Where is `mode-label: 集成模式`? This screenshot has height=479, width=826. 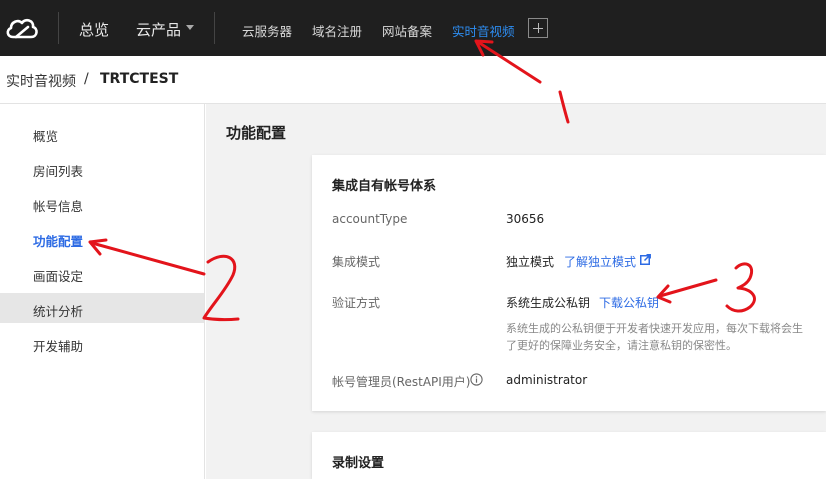
mode-label: 集成模式 is located at coordinates (356, 262).